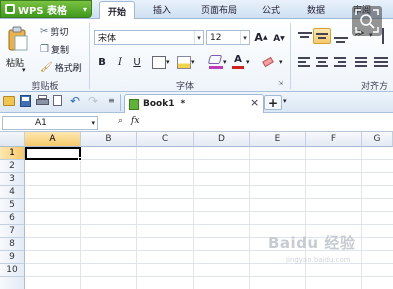 The height and width of the screenshot is (289, 393). Describe the element at coordinates (46, 9) in the screenshot. I see `wps-app-menu-button: WPS 表格 ▾` at that location.